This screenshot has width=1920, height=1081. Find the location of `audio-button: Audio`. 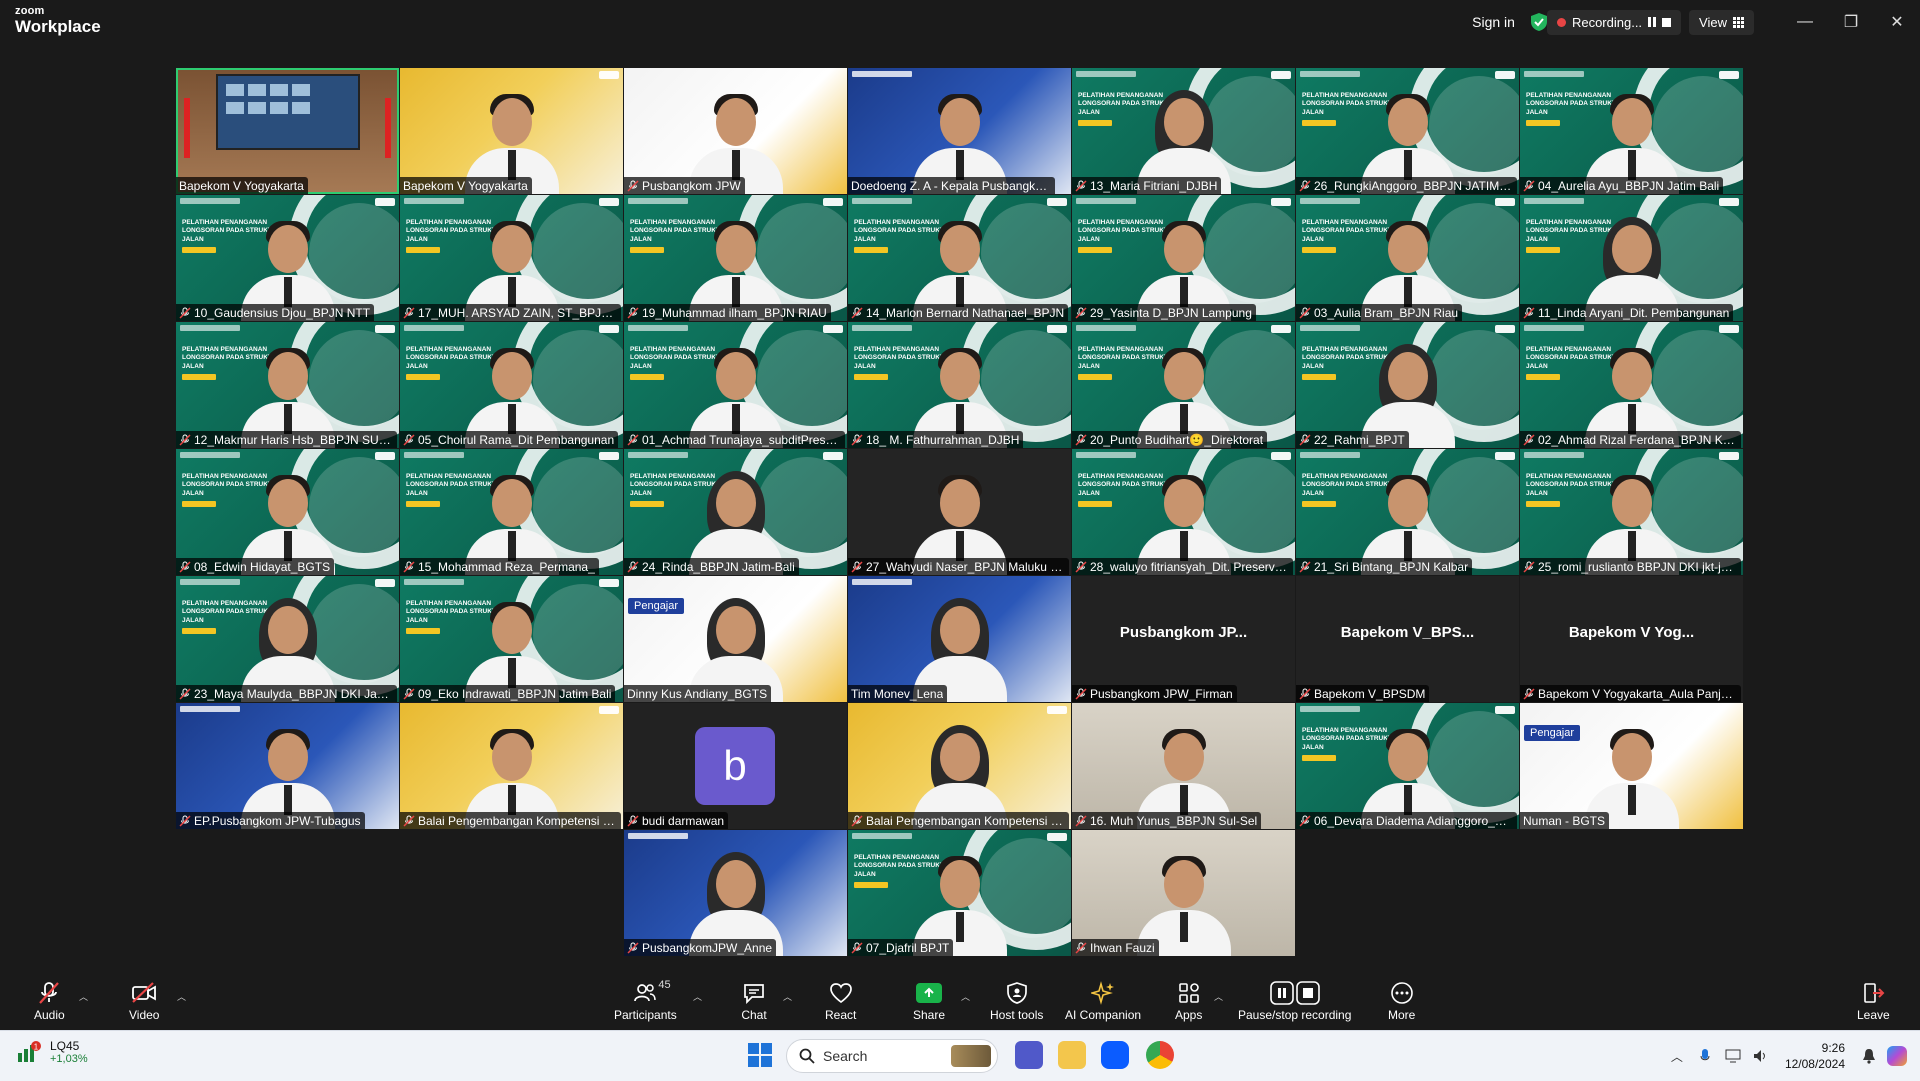

audio-button: Audio is located at coordinates (49, 1001).